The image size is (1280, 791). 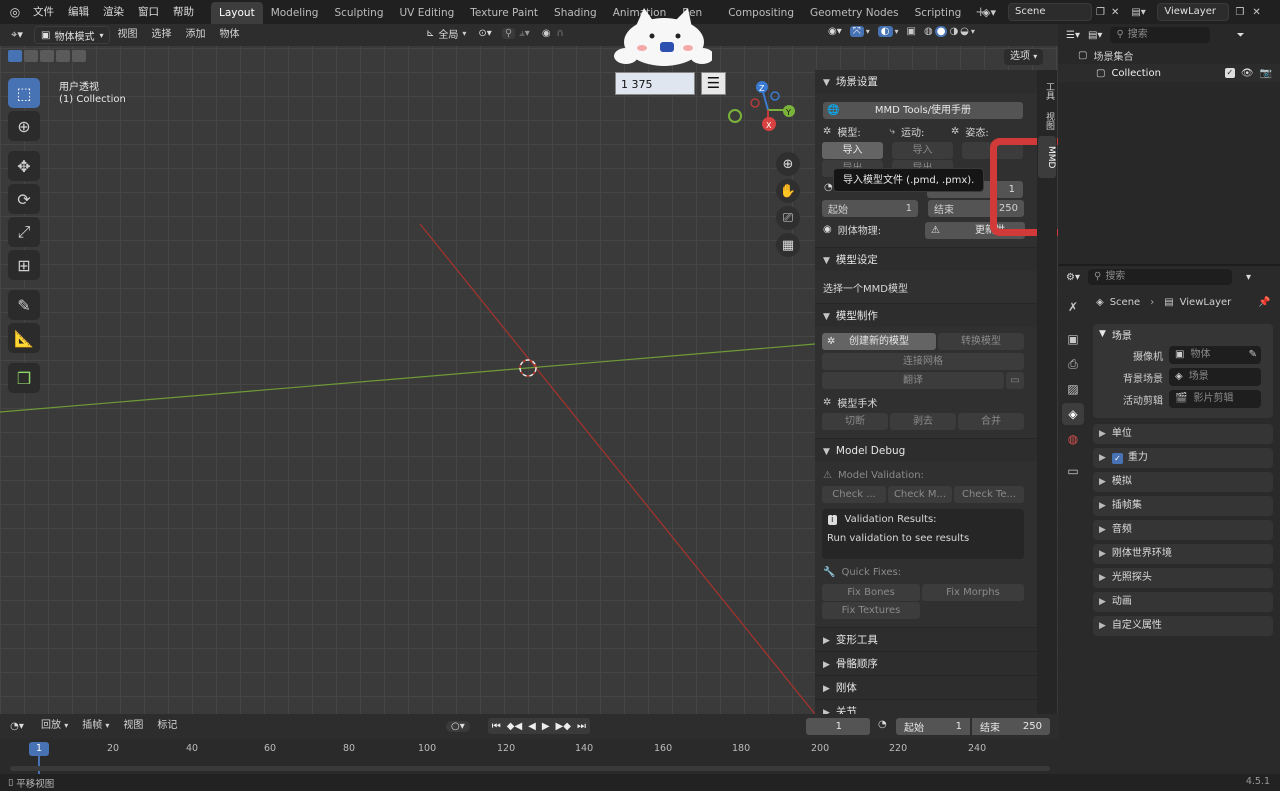 I want to click on join-mesh-button: 连接网格, so click(x=923, y=361).